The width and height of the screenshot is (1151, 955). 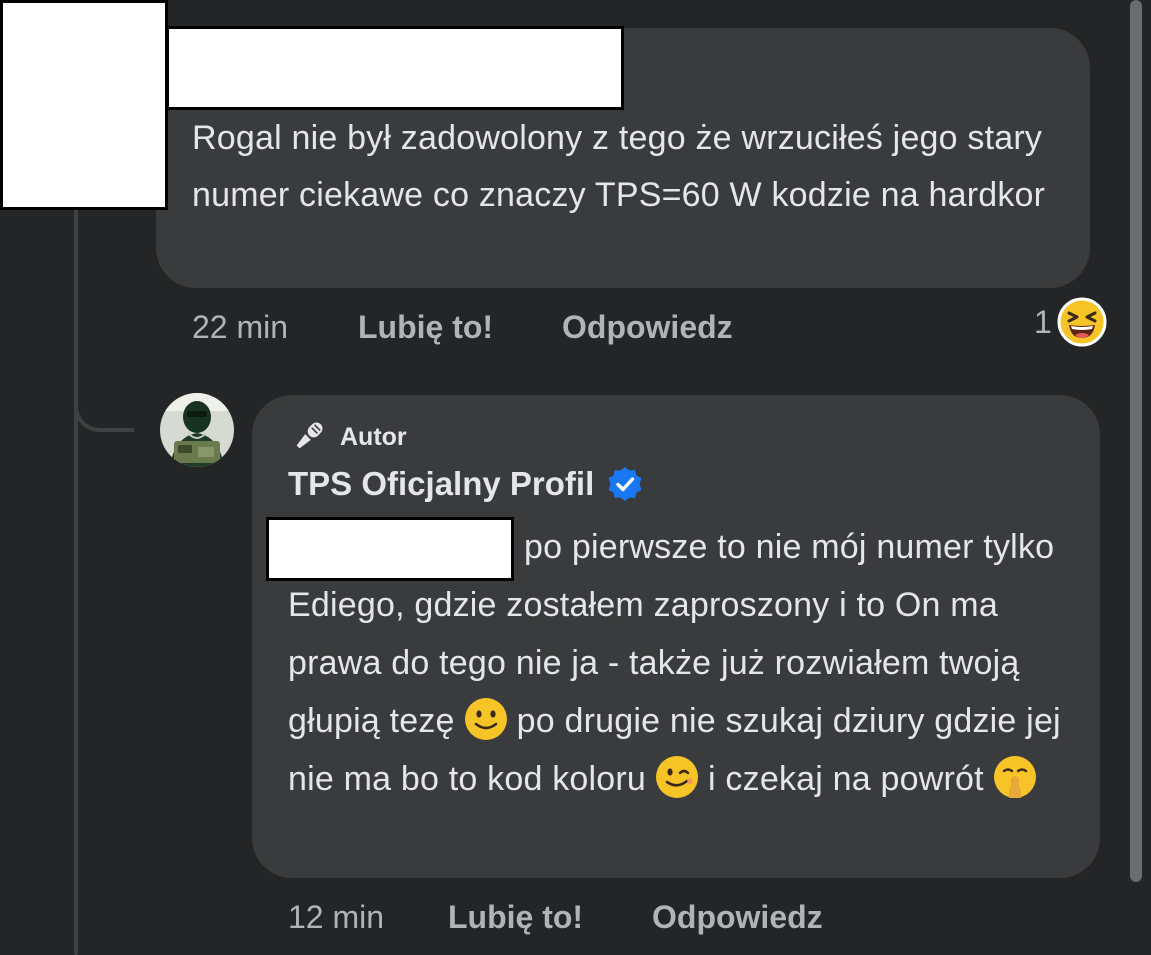 I want to click on comment-meta: 22 min Lubię to! Odpowiedz, so click(x=462, y=327).